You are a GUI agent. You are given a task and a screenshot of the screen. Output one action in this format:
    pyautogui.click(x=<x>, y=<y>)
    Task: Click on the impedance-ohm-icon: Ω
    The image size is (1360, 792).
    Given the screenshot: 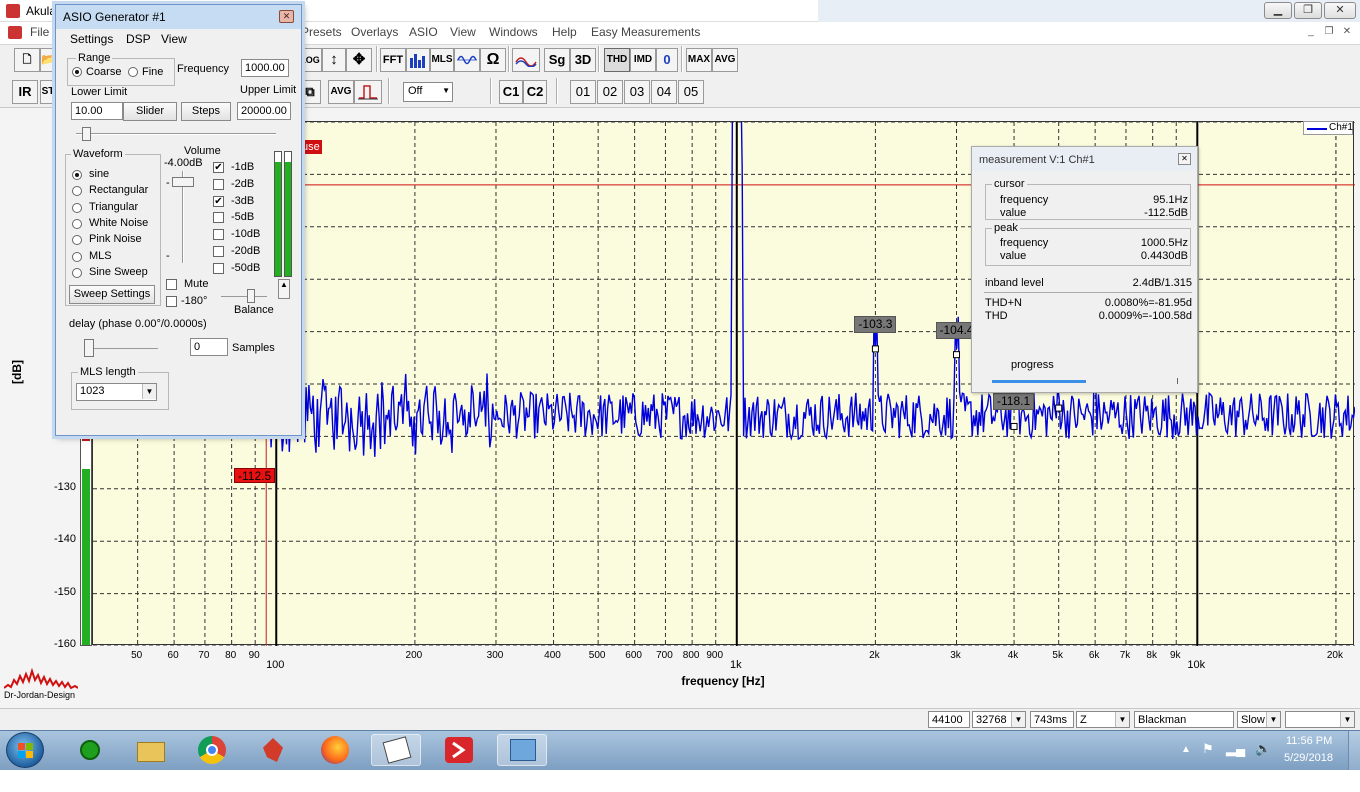 What is the action you would take?
    pyautogui.click(x=493, y=60)
    